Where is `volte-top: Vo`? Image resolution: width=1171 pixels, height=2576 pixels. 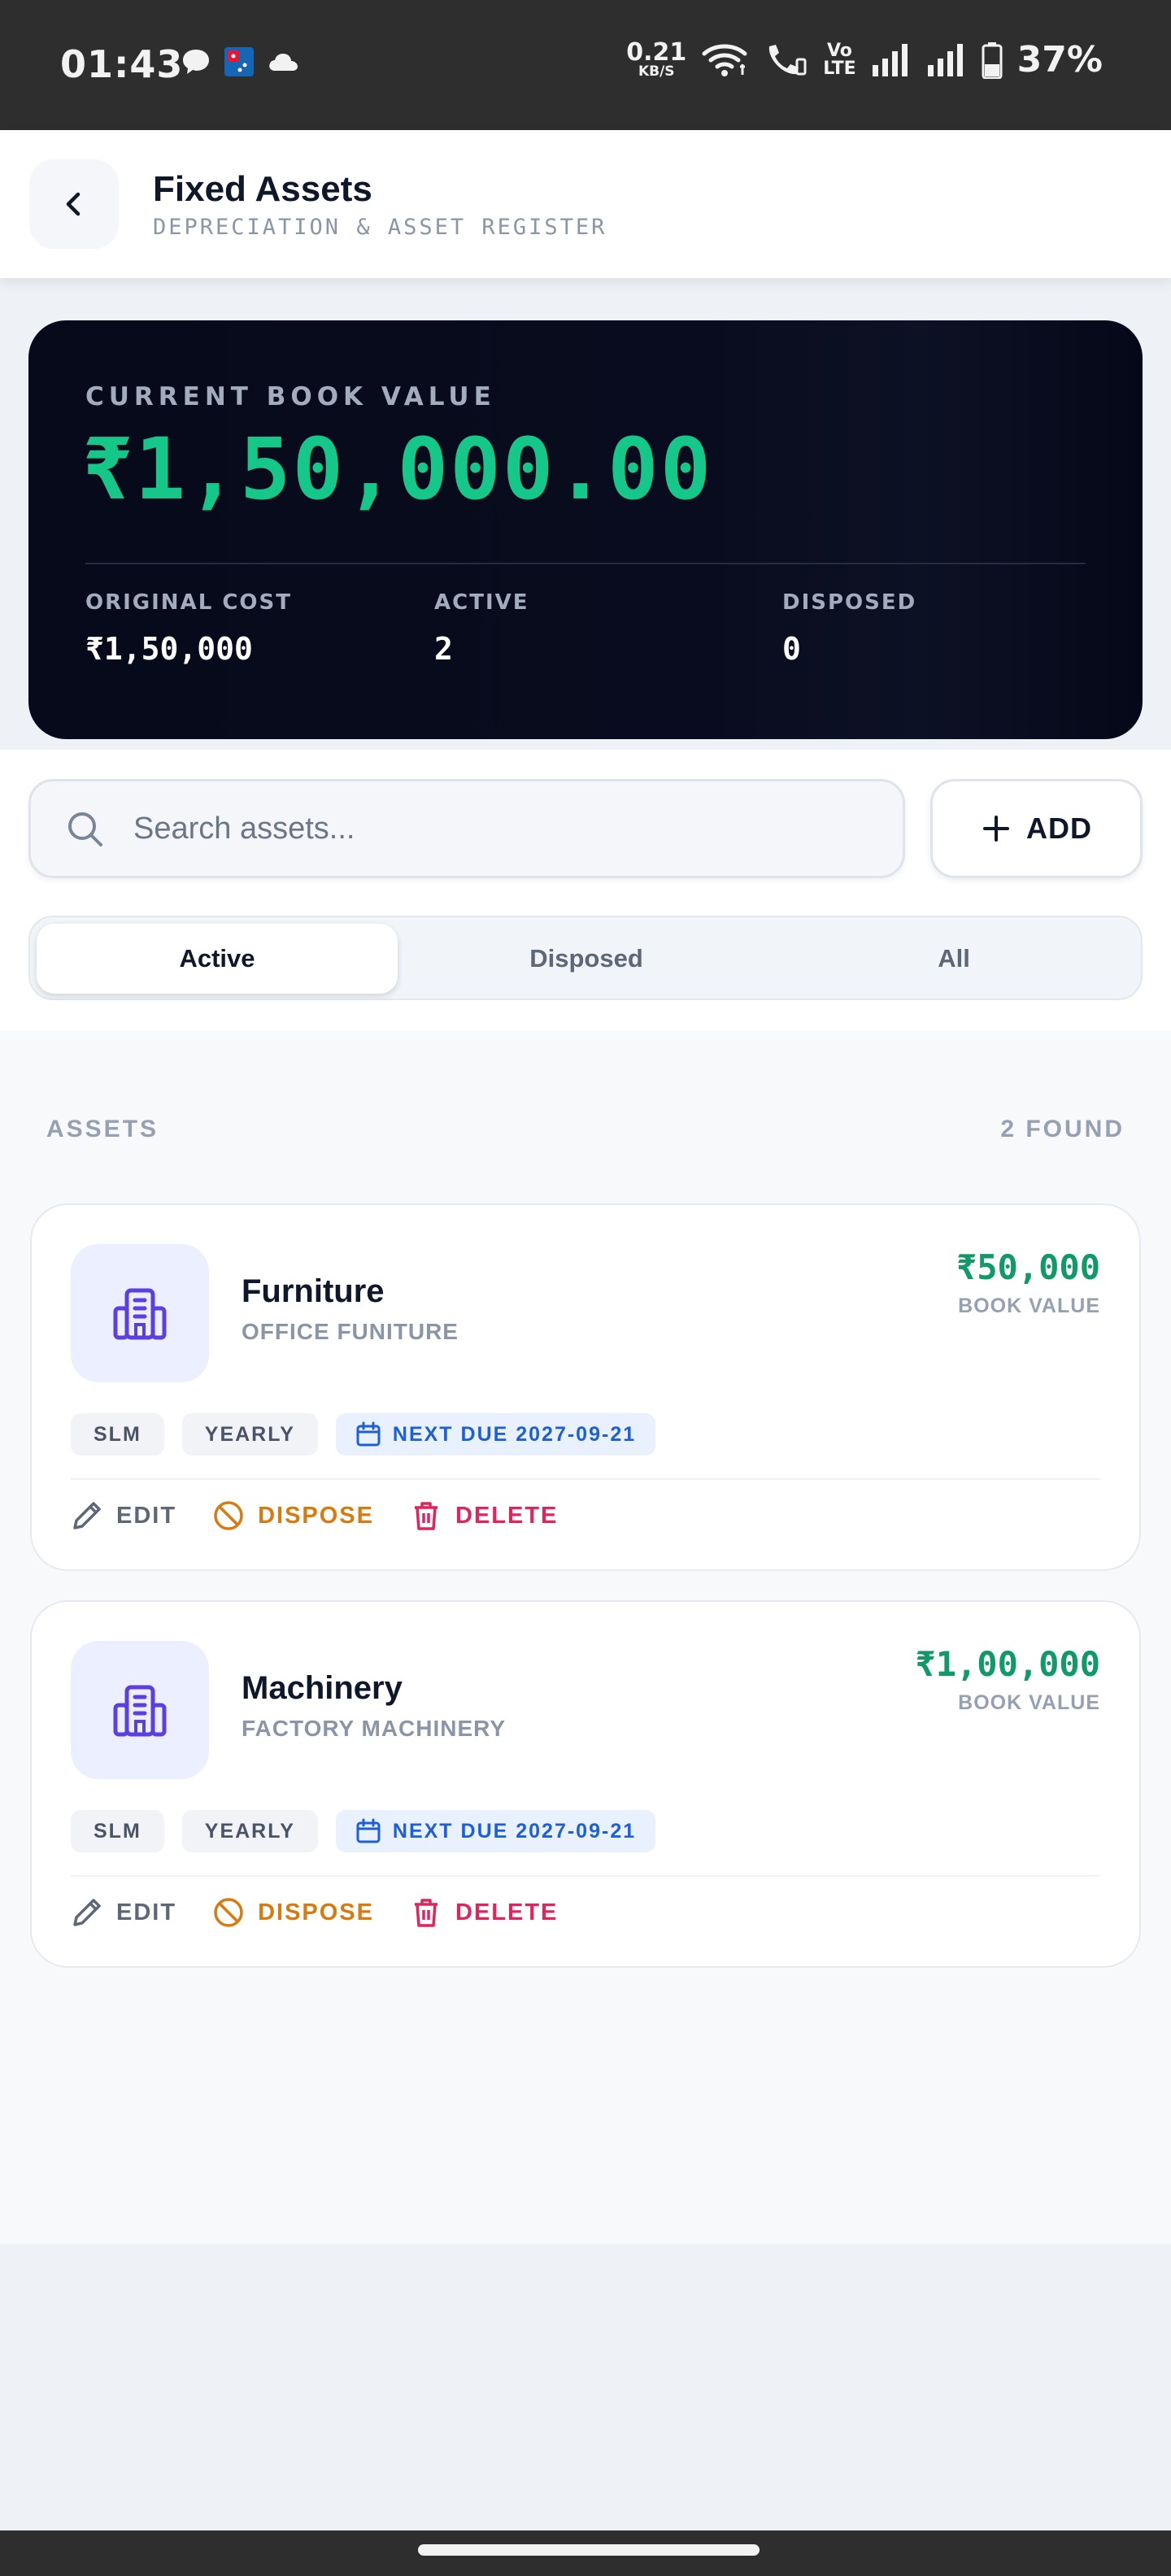 volte-top: Vo is located at coordinates (839, 51).